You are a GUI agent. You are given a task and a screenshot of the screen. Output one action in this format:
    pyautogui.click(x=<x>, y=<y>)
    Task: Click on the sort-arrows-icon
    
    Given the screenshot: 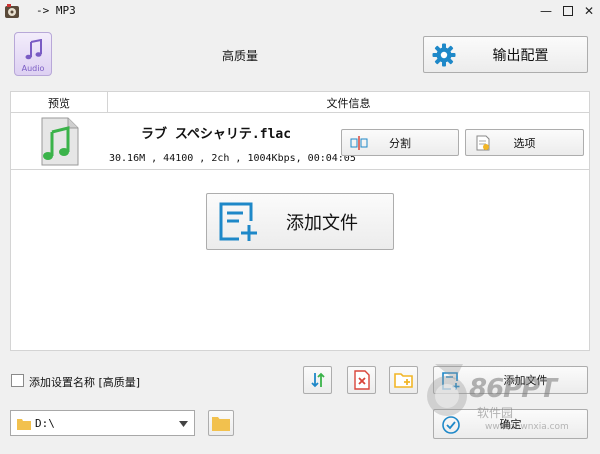 What is the action you would take?
    pyautogui.click(x=317, y=380)
    